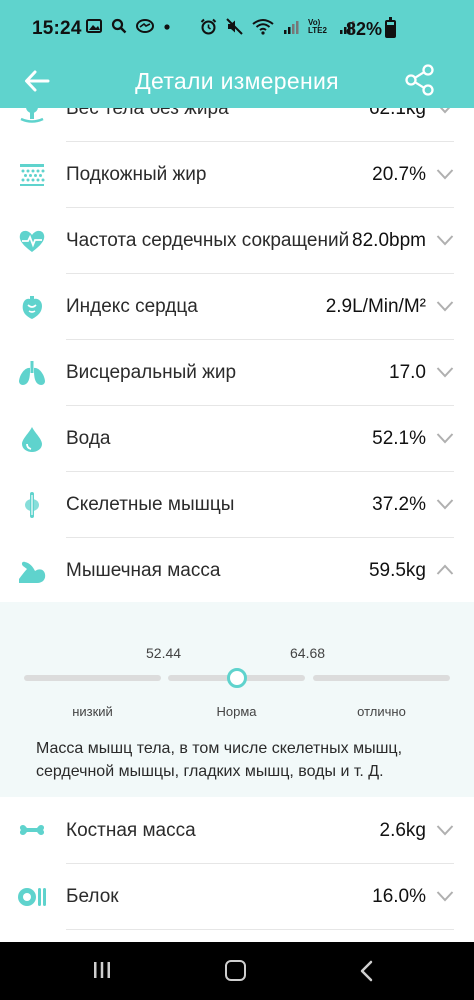 The image size is (474, 1000). I want to click on app-header: Детали измерения, so click(237, 83).